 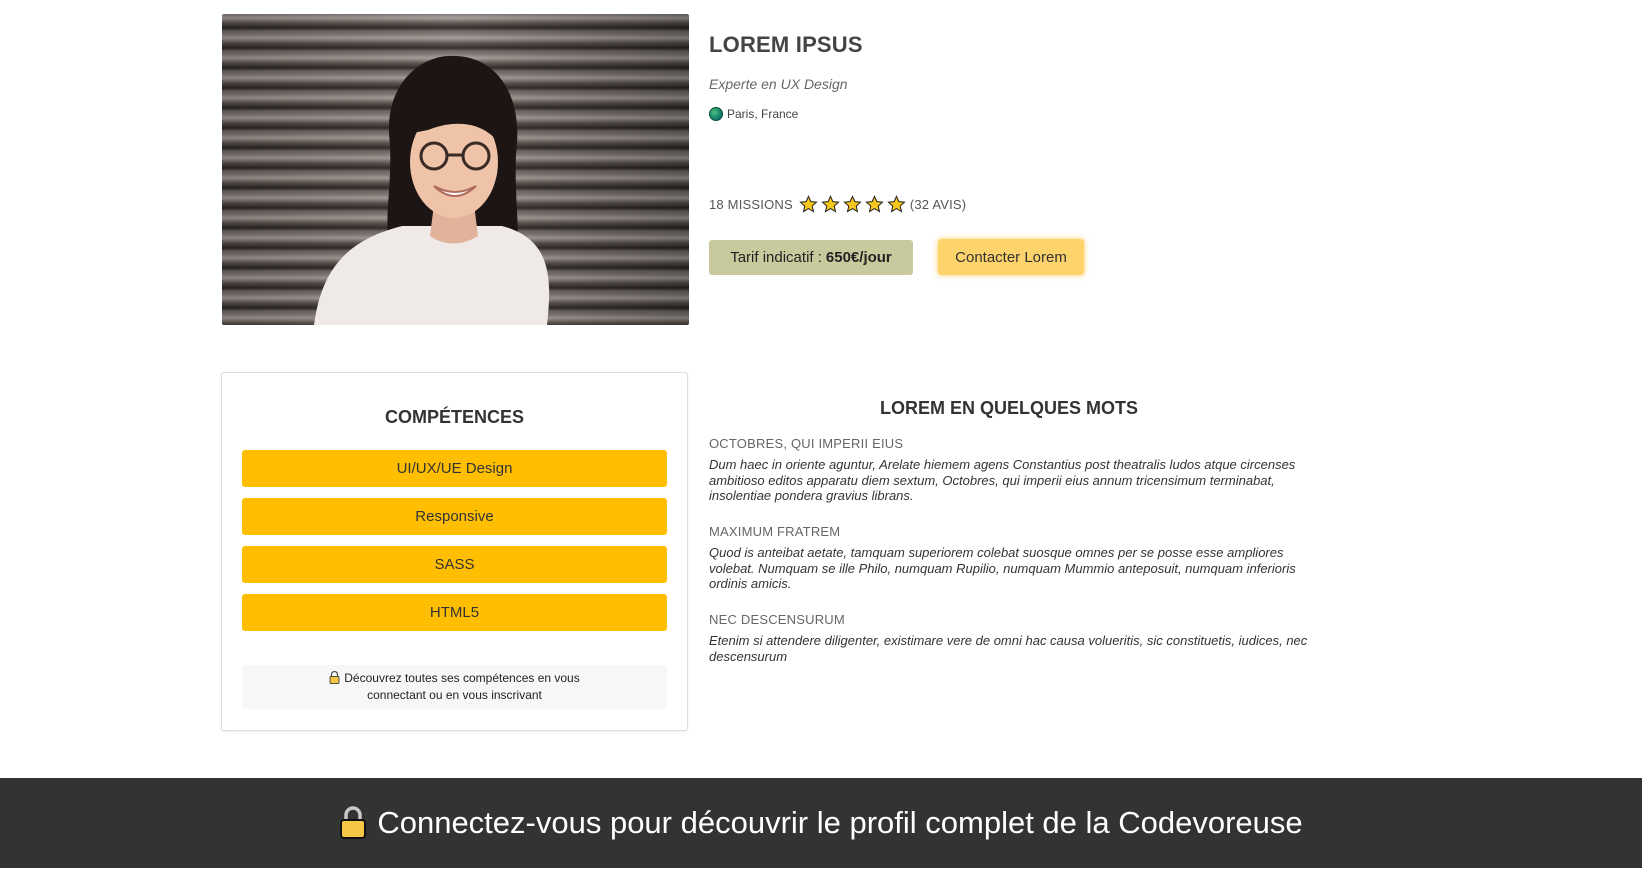 I want to click on skill-tag: Responsive, so click(x=454, y=516).